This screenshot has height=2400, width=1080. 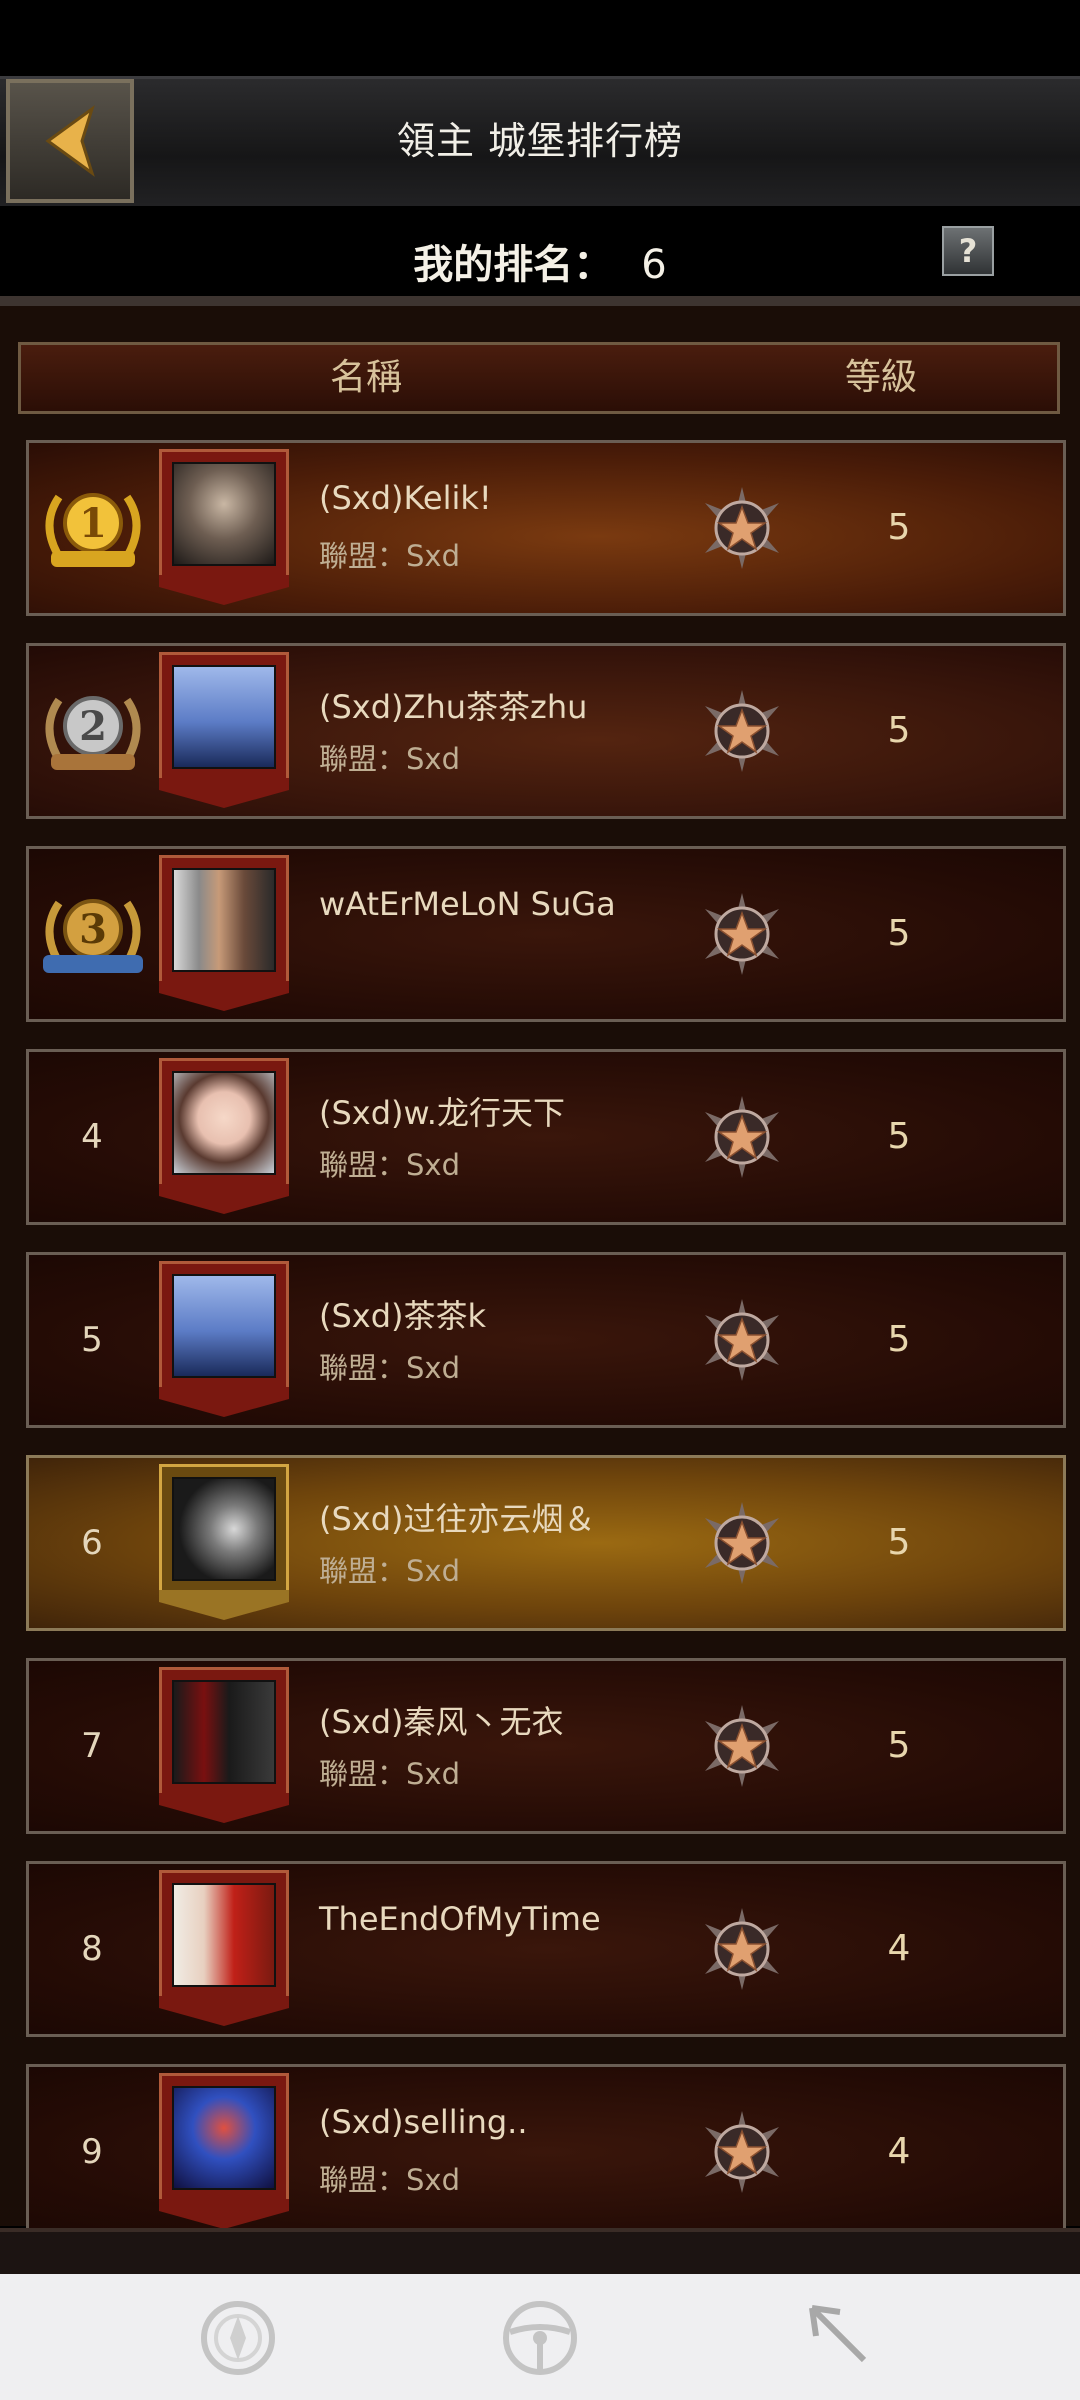 I want to click on page-title: 領主 城堡排行榜, so click(x=540, y=141).